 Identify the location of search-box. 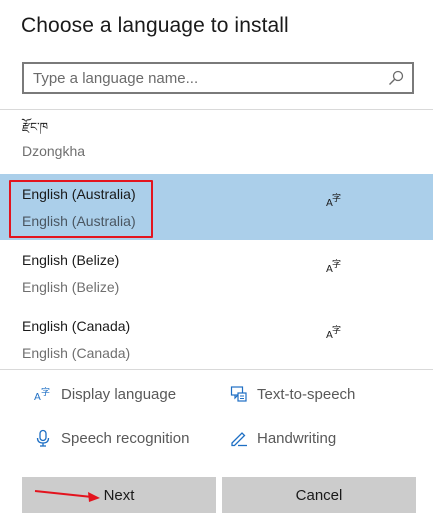
(218, 78).